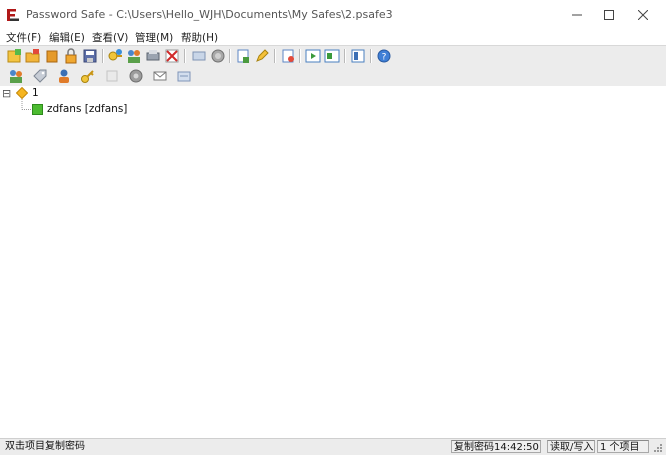  I want to click on key-icon, so click(88, 76).